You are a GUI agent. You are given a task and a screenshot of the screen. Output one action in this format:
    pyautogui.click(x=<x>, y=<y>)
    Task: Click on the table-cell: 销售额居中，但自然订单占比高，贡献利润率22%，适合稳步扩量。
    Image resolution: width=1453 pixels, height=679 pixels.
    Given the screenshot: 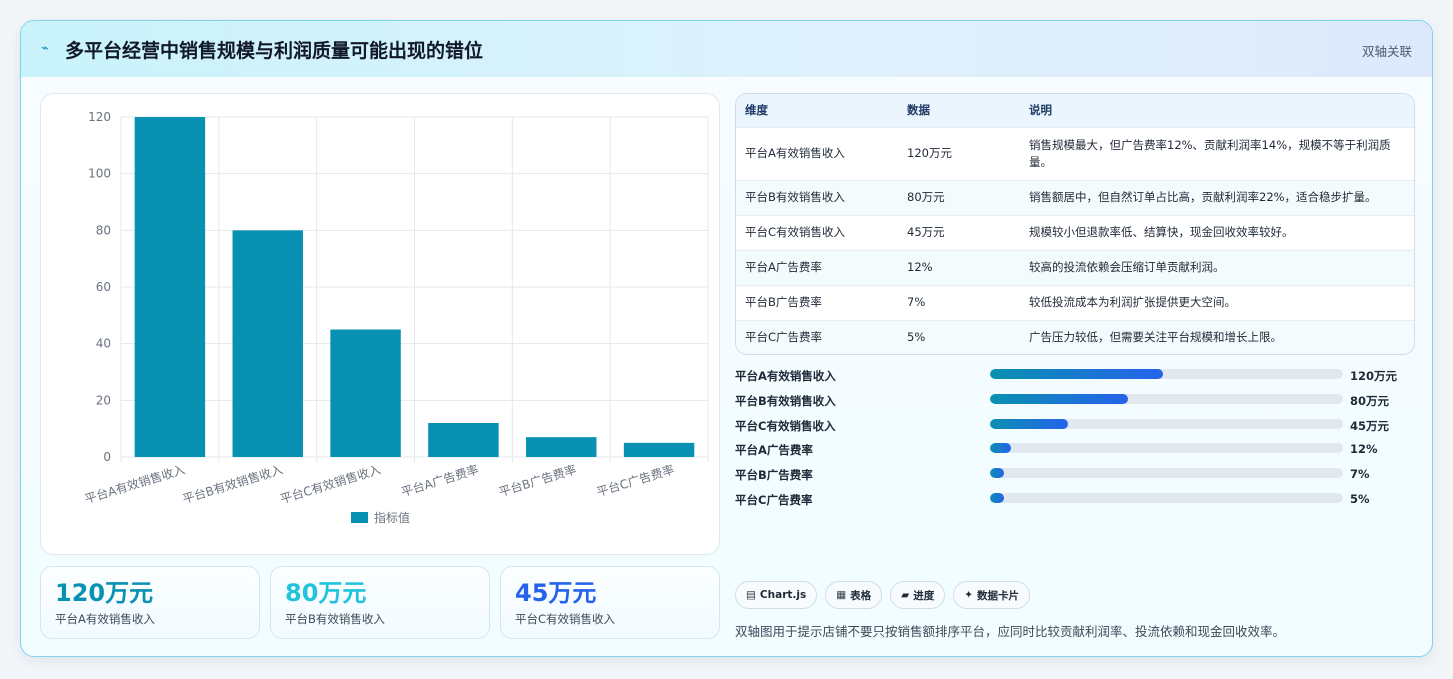 What is the action you would take?
    pyautogui.click(x=1217, y=197)
    